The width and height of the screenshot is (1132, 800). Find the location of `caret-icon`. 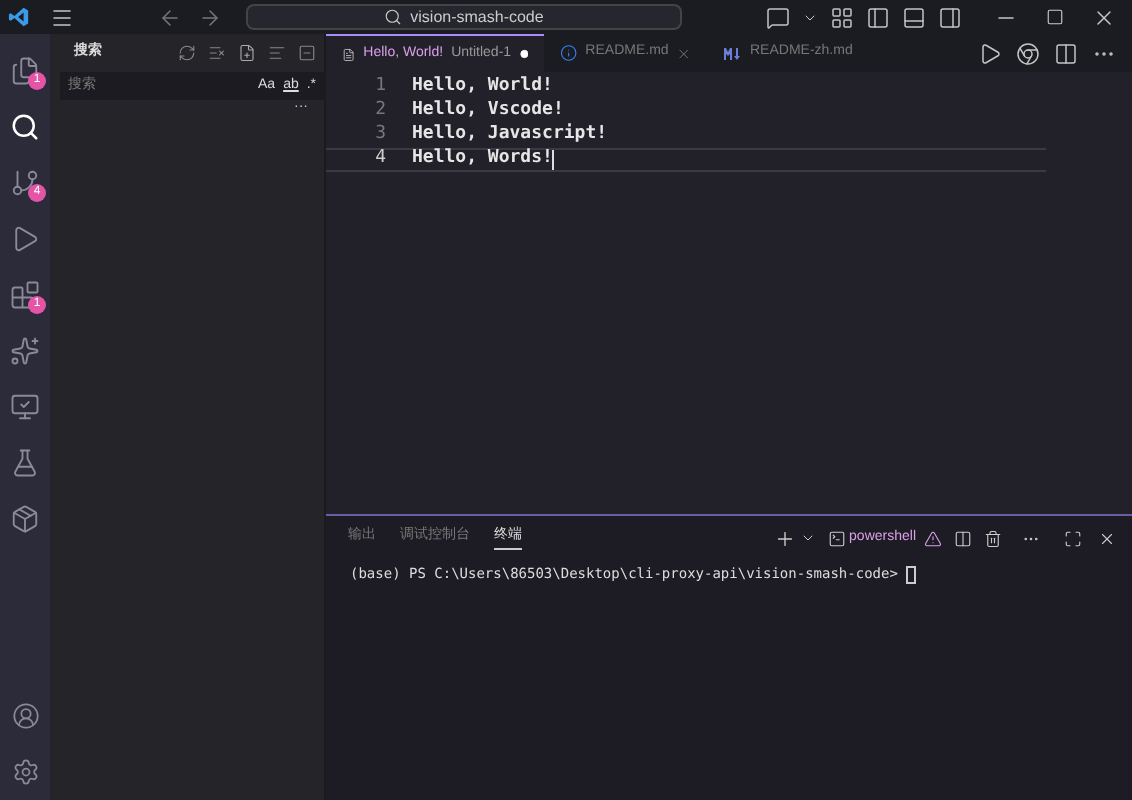

caret-icon is located at coordinates (807, 538).